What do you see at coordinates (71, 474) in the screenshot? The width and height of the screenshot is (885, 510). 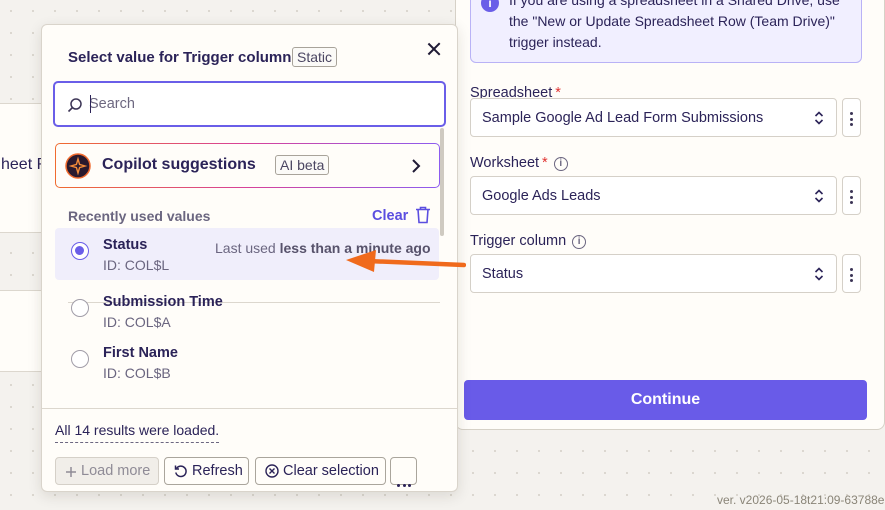 I see `plus-icon` at bounding box center [71, 474].